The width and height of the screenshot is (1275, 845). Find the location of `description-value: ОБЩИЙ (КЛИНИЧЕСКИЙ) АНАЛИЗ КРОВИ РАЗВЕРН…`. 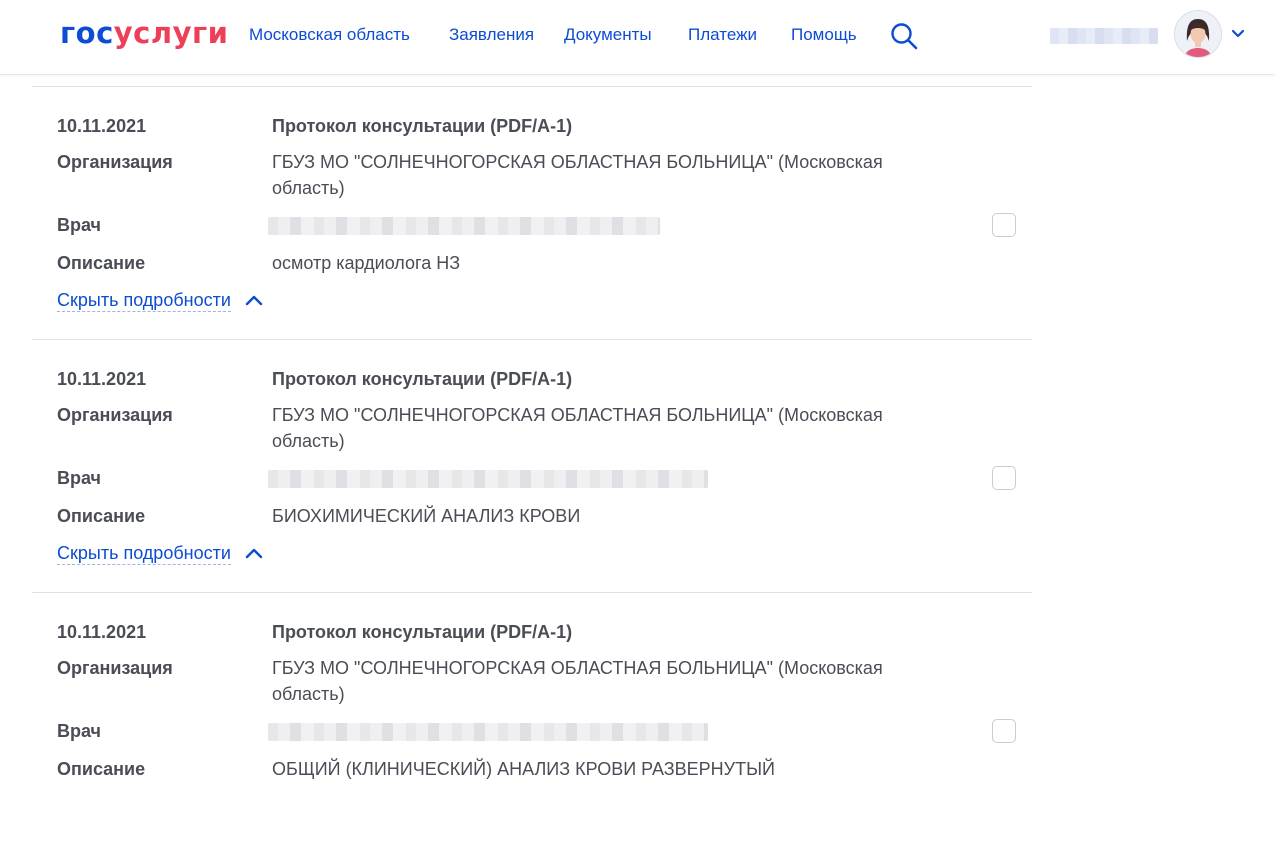

description-value: ОБЩИЙ (КЛИНИЧЕСКИЙ) АНАЛИЗ КРОВИ РАЗВЕРН… is located at coordinates (523, 769).